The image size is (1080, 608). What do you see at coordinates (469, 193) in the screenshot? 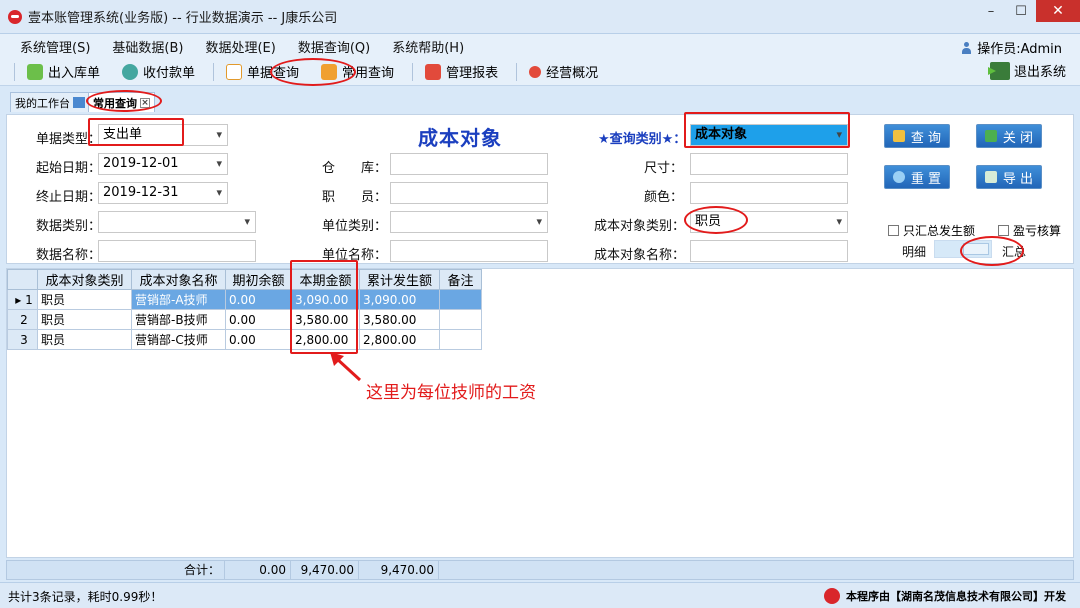
I see `staff-input` at bounding box center [469, 193].